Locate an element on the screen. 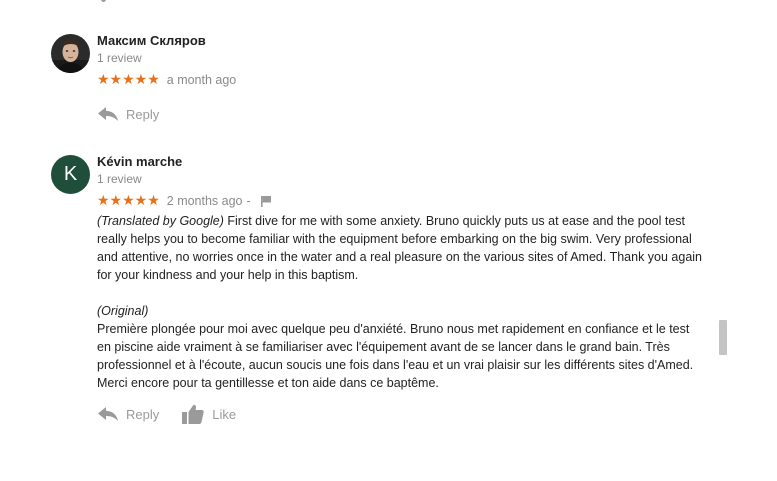 The height and width of the screenshot is (481, 777). translated-label: (Translated by Google) is located at coordinates (160, 221).